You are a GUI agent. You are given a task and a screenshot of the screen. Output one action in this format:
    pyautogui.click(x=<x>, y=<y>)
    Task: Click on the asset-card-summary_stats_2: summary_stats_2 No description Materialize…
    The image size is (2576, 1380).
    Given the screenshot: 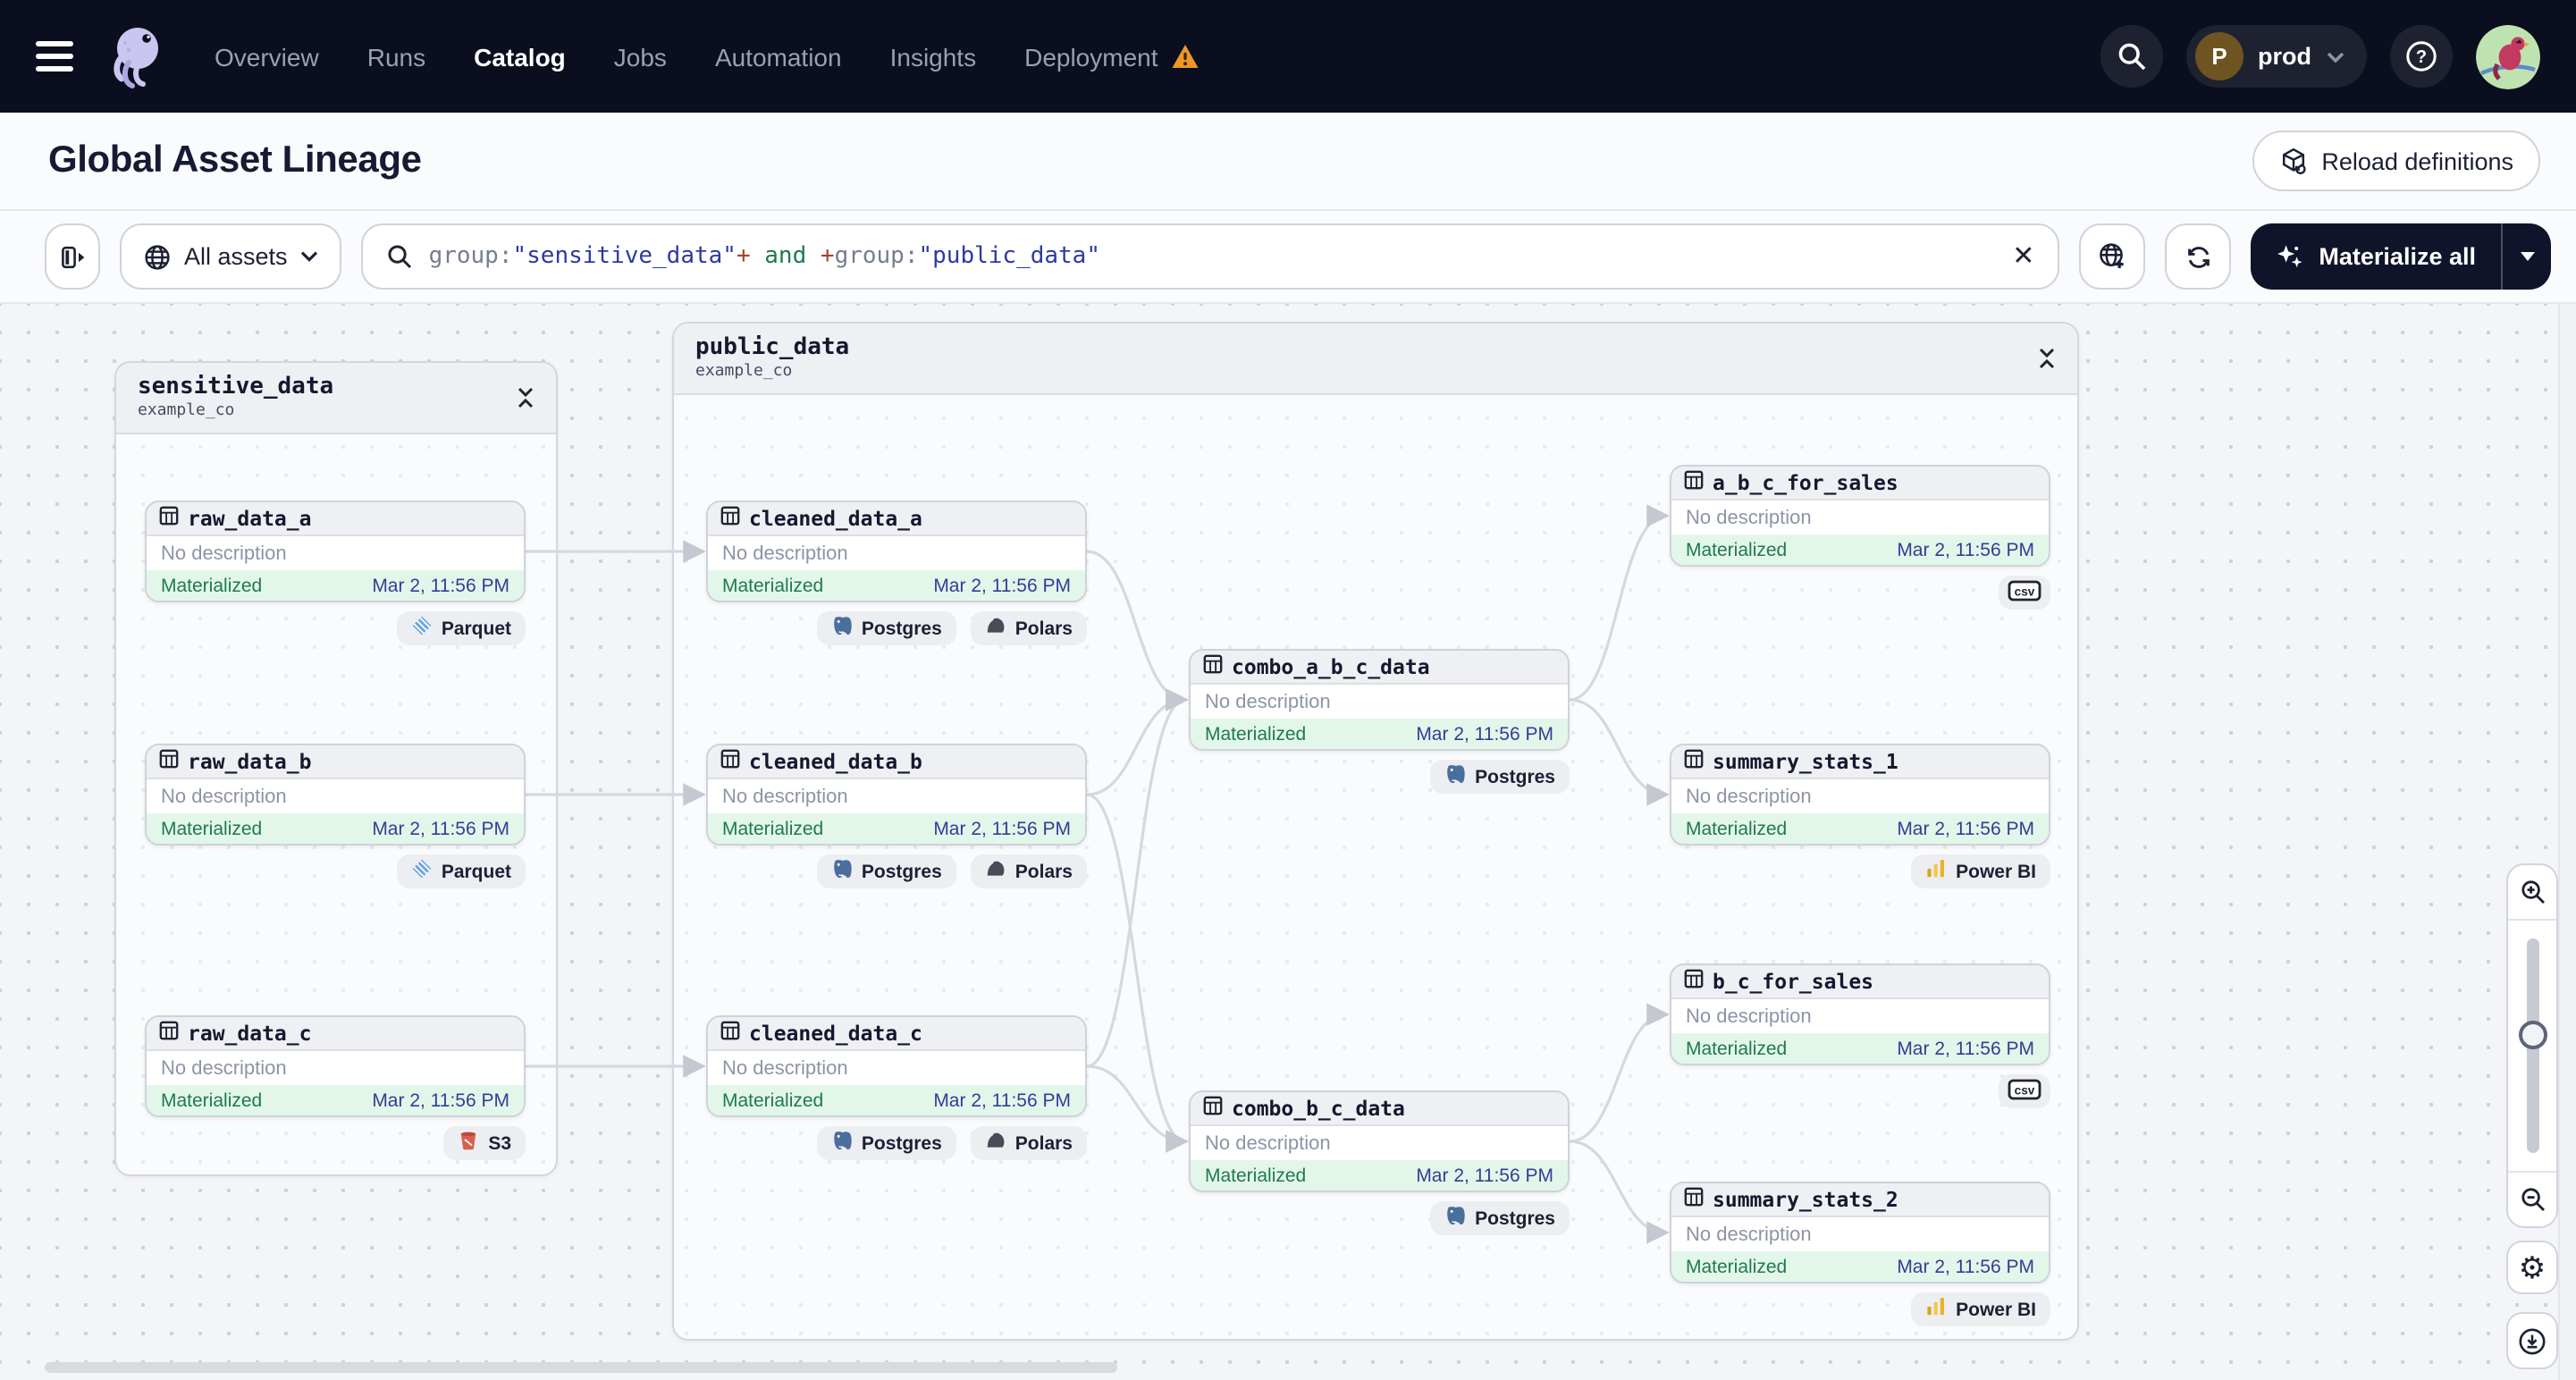 What is the action you would take?
    pyautogui.click(x=1860, y=1232)
    